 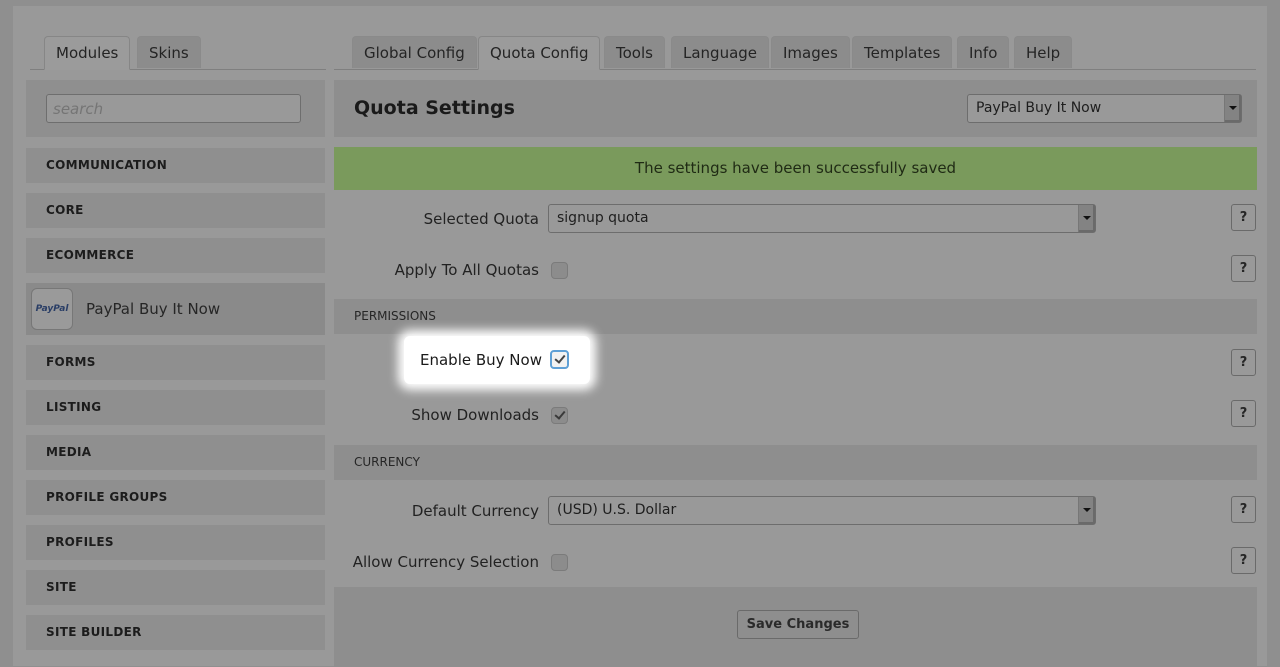 I want to click on module-select: PayPal Buy It Now, so click(x=1104, y=108).